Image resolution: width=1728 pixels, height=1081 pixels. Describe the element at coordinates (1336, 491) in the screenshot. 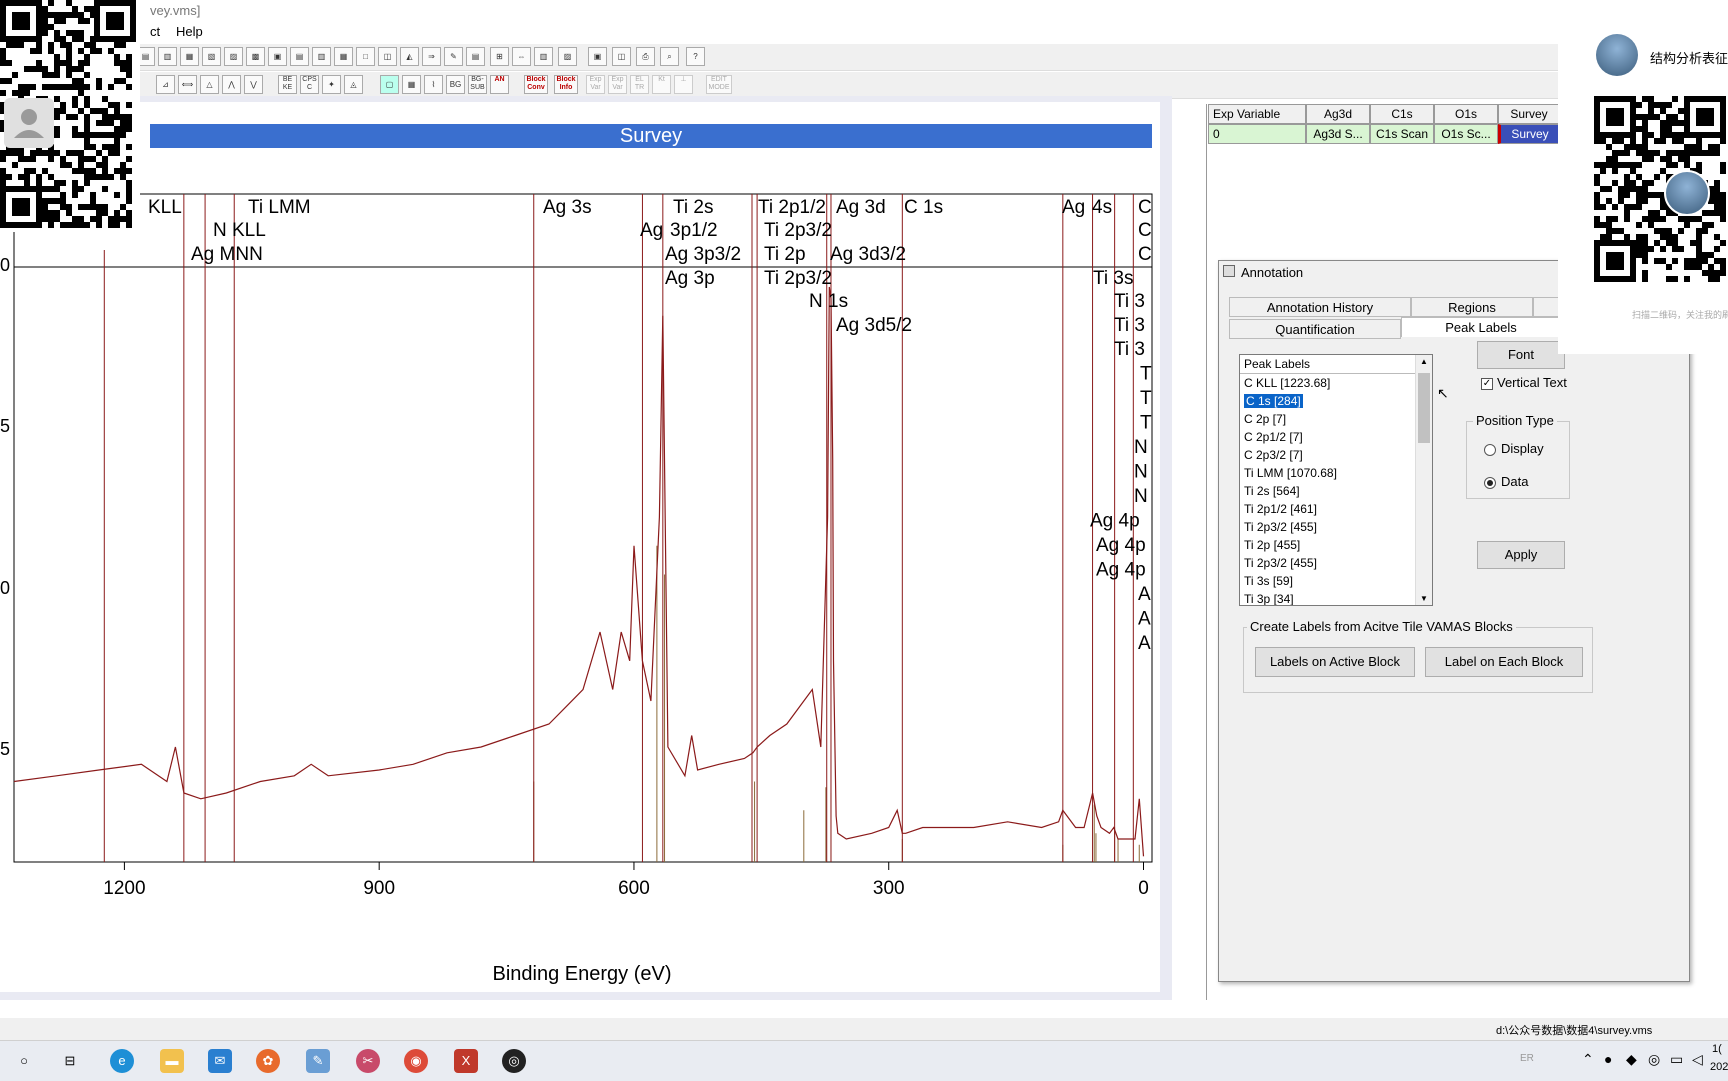

I see `list-item: Ti 2s [564]` at that location.